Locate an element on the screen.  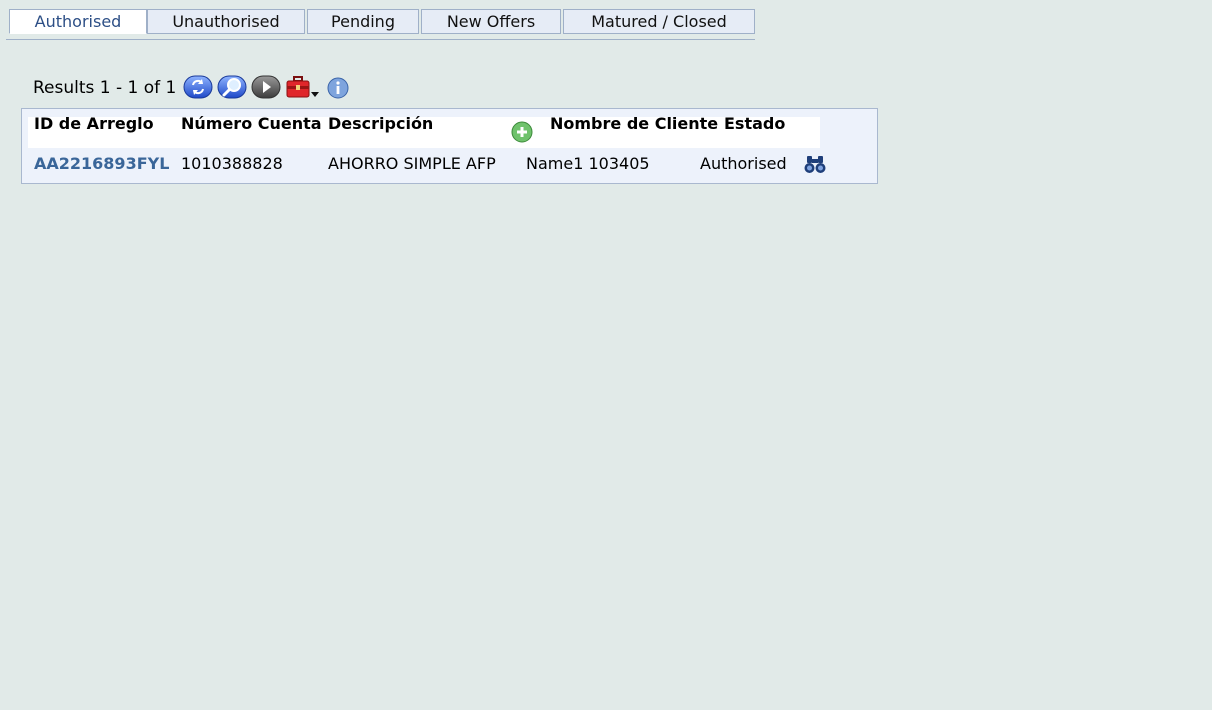
row-id-link: AA2216893FYL is located at coordinates (101, 164).